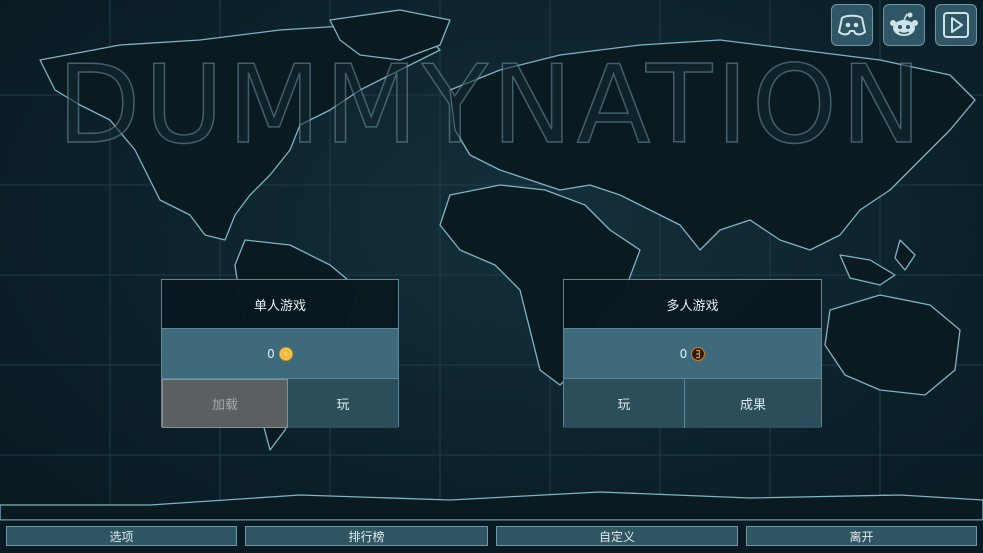 The height and width of the screenshot is (553, 983). I want to click on discord-icon, so click(852, 25).